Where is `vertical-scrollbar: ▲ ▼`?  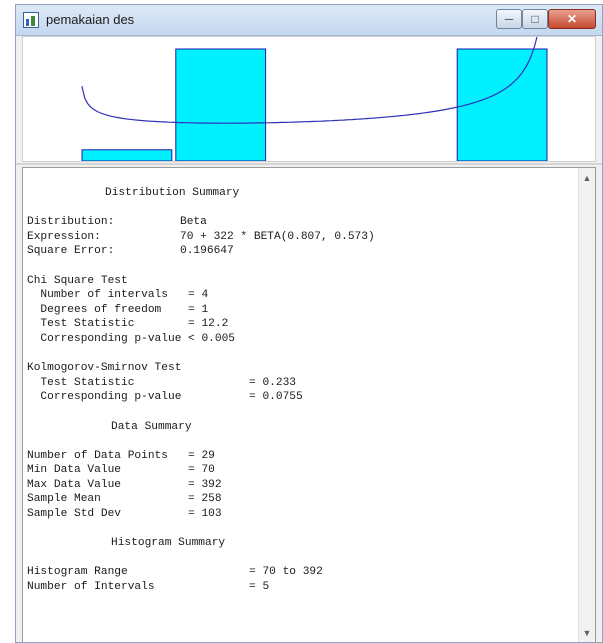
vertical-scrollbar: ▲ ▼ is located at coordinates (586, 405).